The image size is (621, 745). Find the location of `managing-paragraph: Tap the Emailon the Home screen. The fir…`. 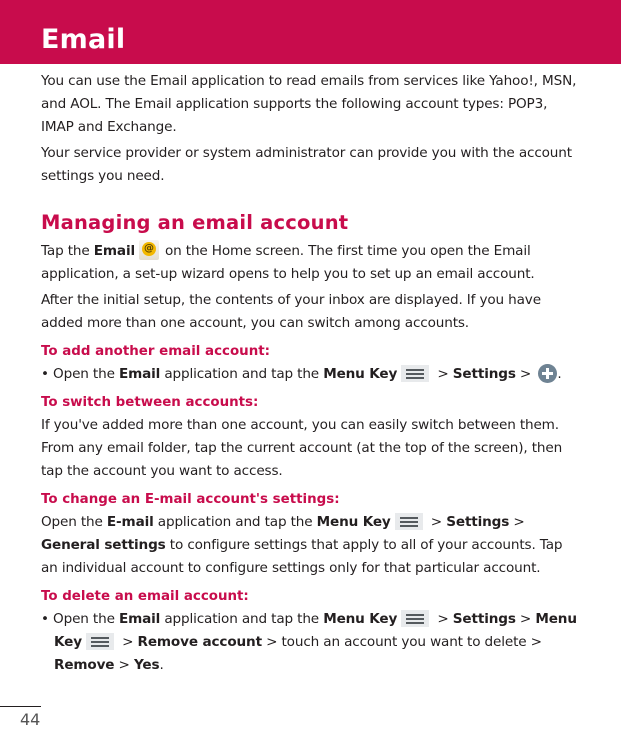

managing-paragraph: Tap the Emailon the Home screen. The fir… is located at coordinates (311, 263).